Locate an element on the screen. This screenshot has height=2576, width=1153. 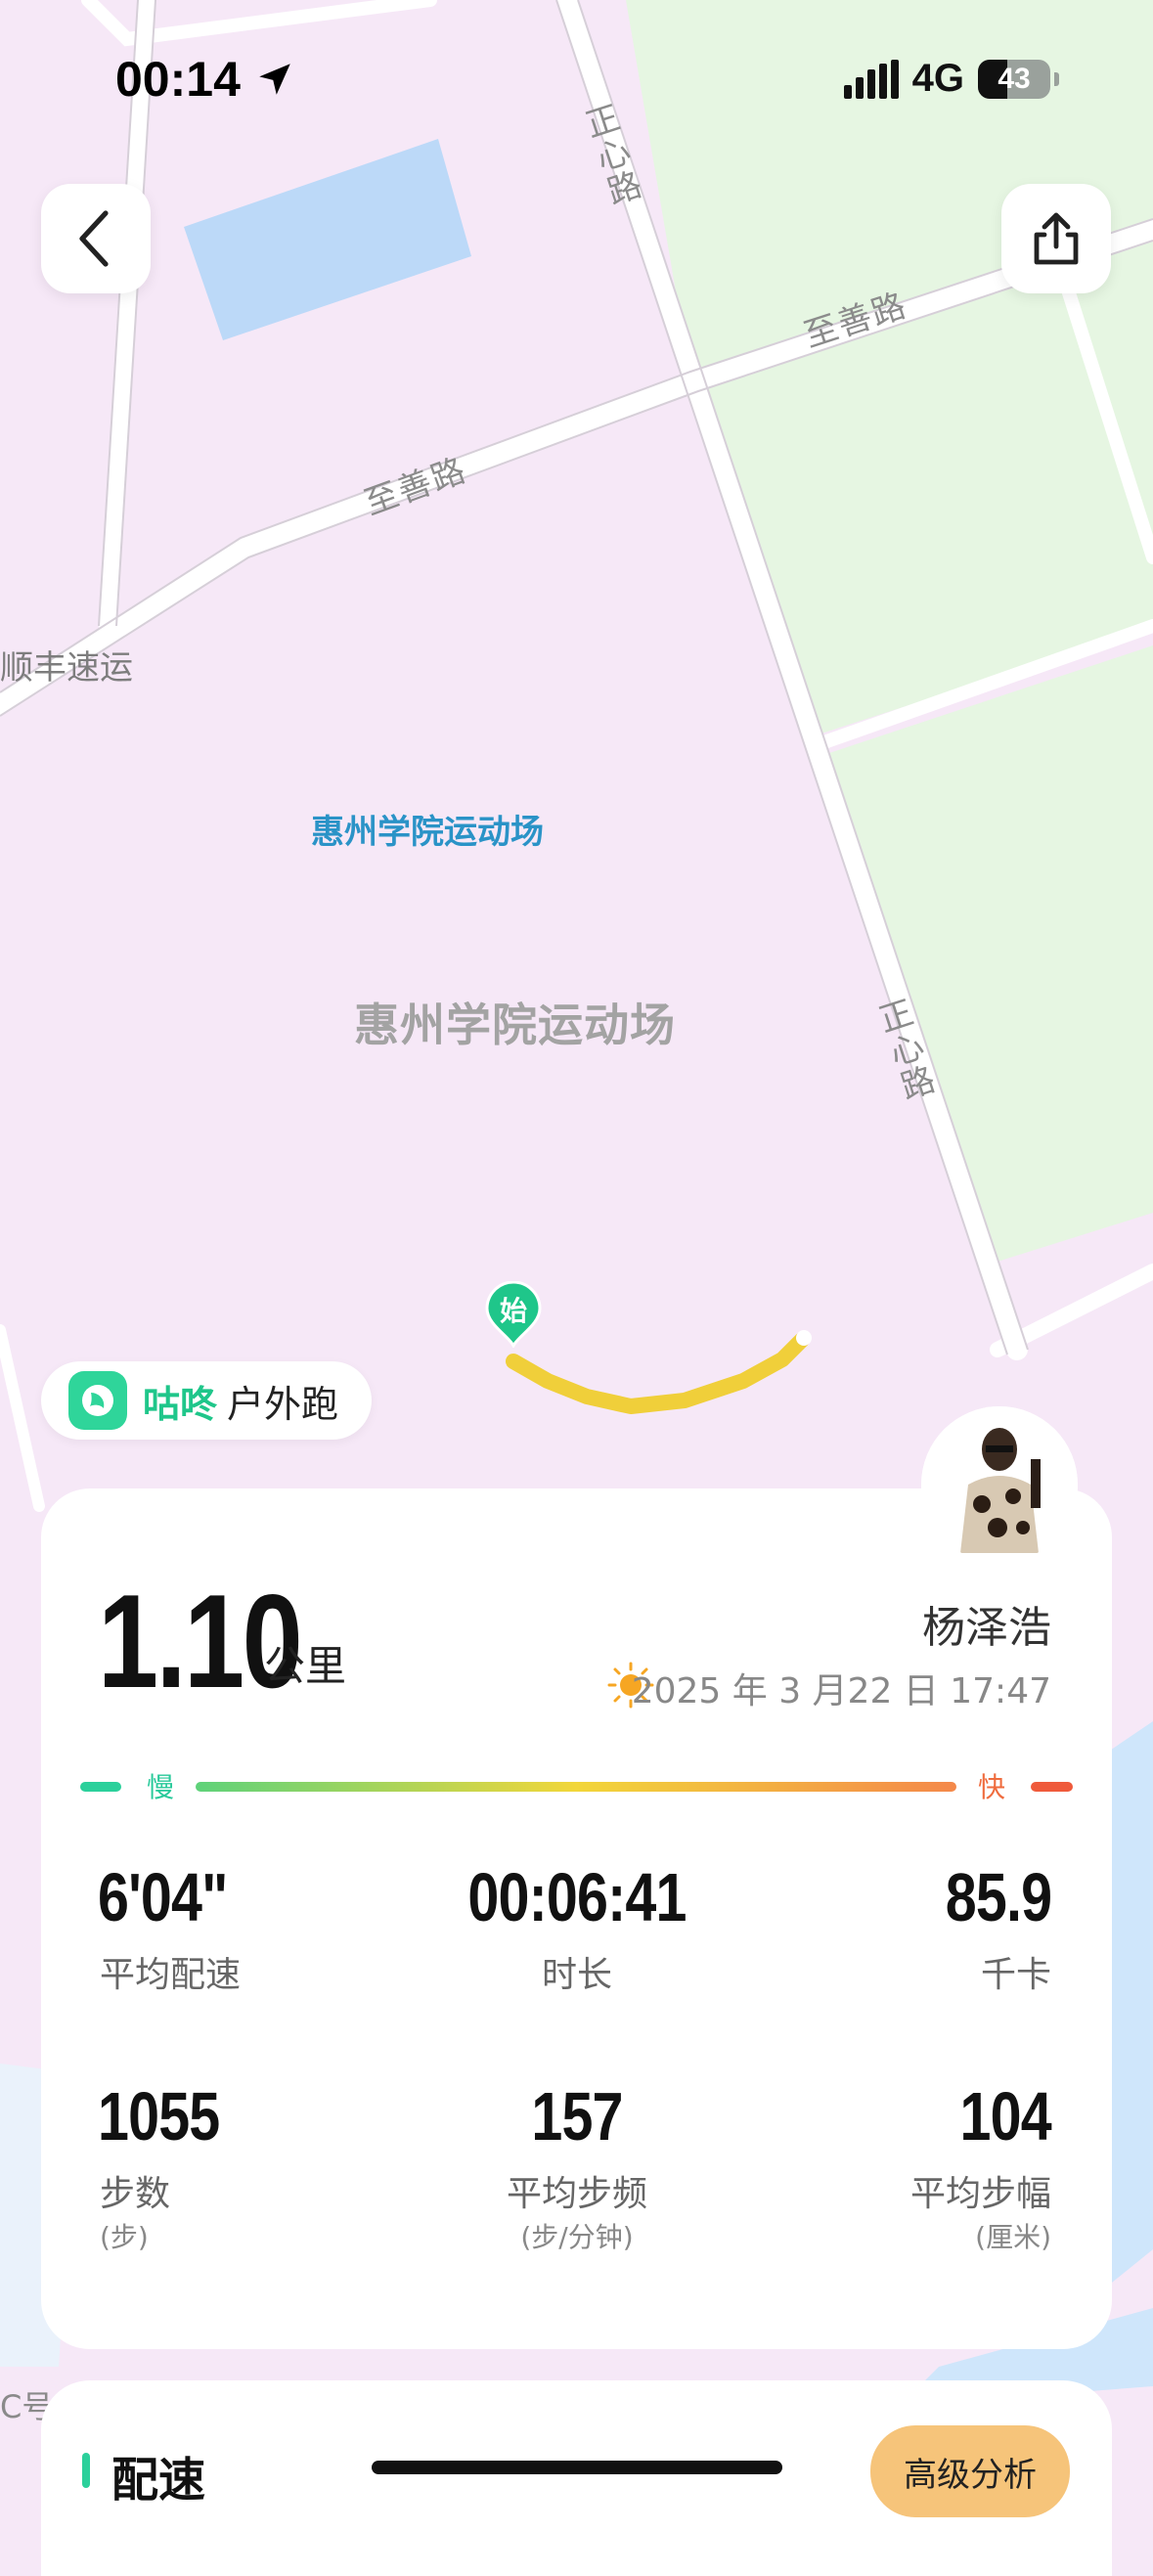
pace-section-marker is located at coordinates (86, 2470).